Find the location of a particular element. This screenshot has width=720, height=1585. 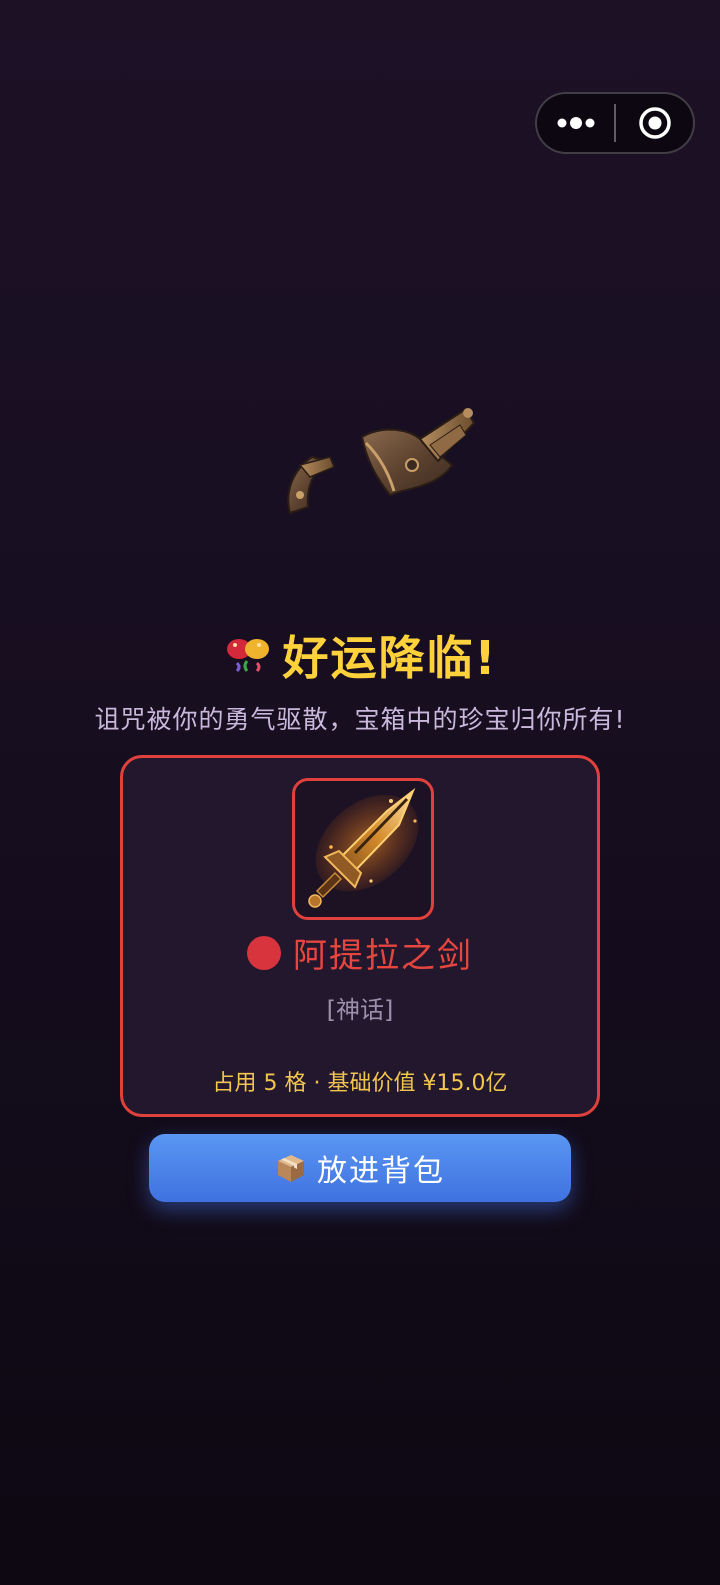

item-name: 阿提拉之剑 is located at coordinates (383, 956).